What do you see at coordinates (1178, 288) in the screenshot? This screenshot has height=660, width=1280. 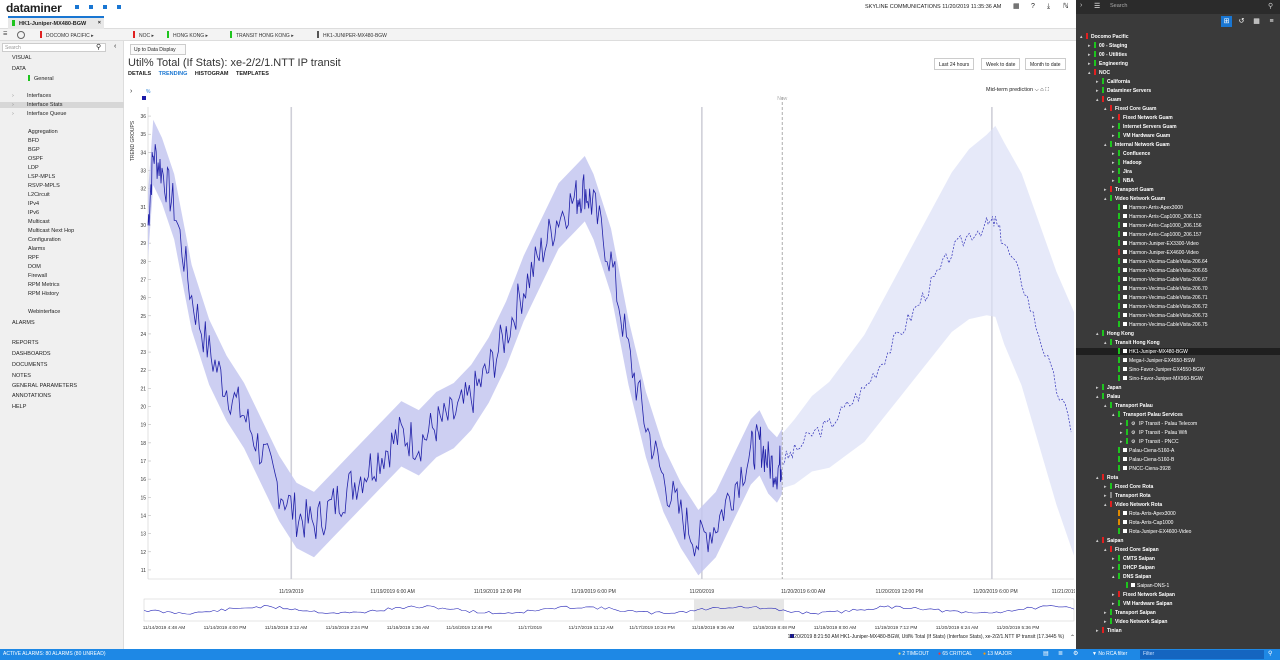 I see `tree-node: Harmon-Vecima-CableVista-206.70` at bounding box center [1178, 288].